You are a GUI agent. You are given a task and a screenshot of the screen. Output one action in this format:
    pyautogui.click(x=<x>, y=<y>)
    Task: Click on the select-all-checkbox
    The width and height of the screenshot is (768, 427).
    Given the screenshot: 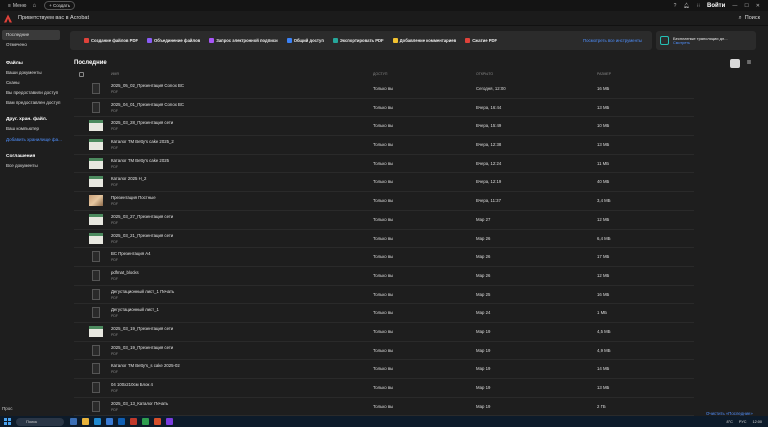 What is the action you would take?
    pyautogui.click(x=81, y=74)
    